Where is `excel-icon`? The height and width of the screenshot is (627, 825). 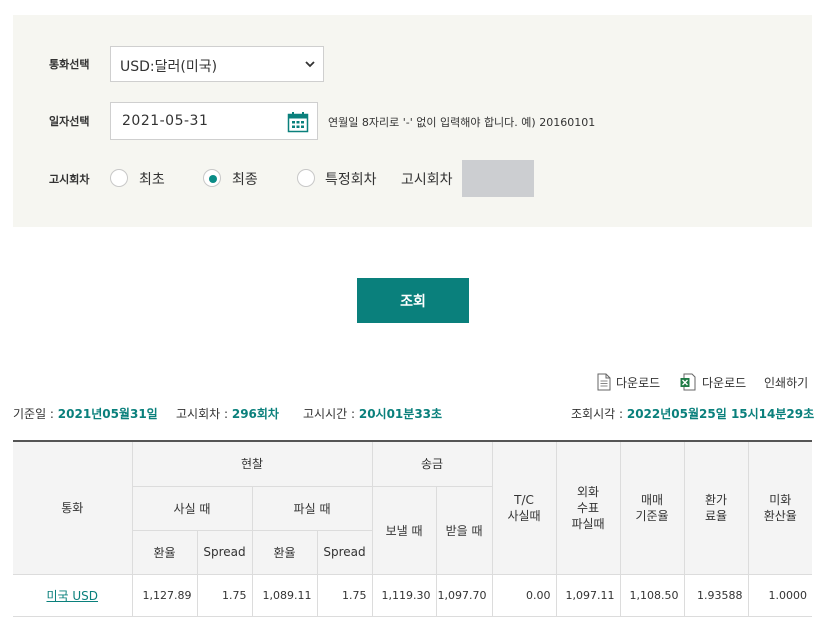
excel-icon is located at coordinates (688, 382).